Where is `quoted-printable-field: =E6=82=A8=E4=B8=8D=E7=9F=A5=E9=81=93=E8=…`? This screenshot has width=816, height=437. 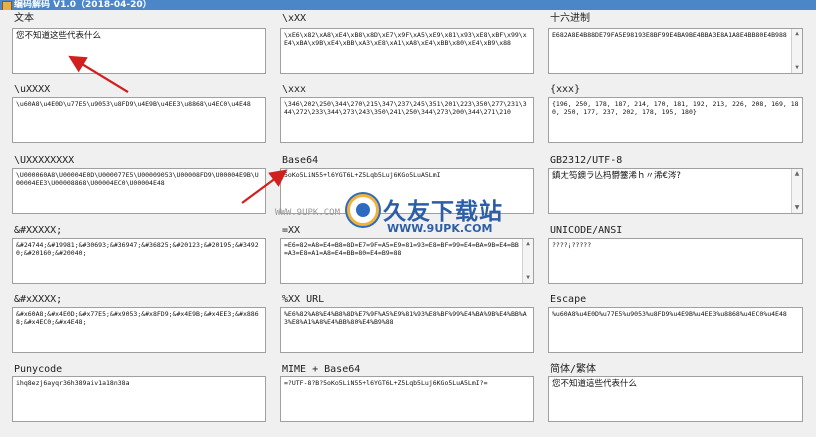
quoted-printable-field: =E6=82=A8=E4=B8=8D=E7=9F=A5=E9=81=93=E8=… is located at coordinates (407, 261).